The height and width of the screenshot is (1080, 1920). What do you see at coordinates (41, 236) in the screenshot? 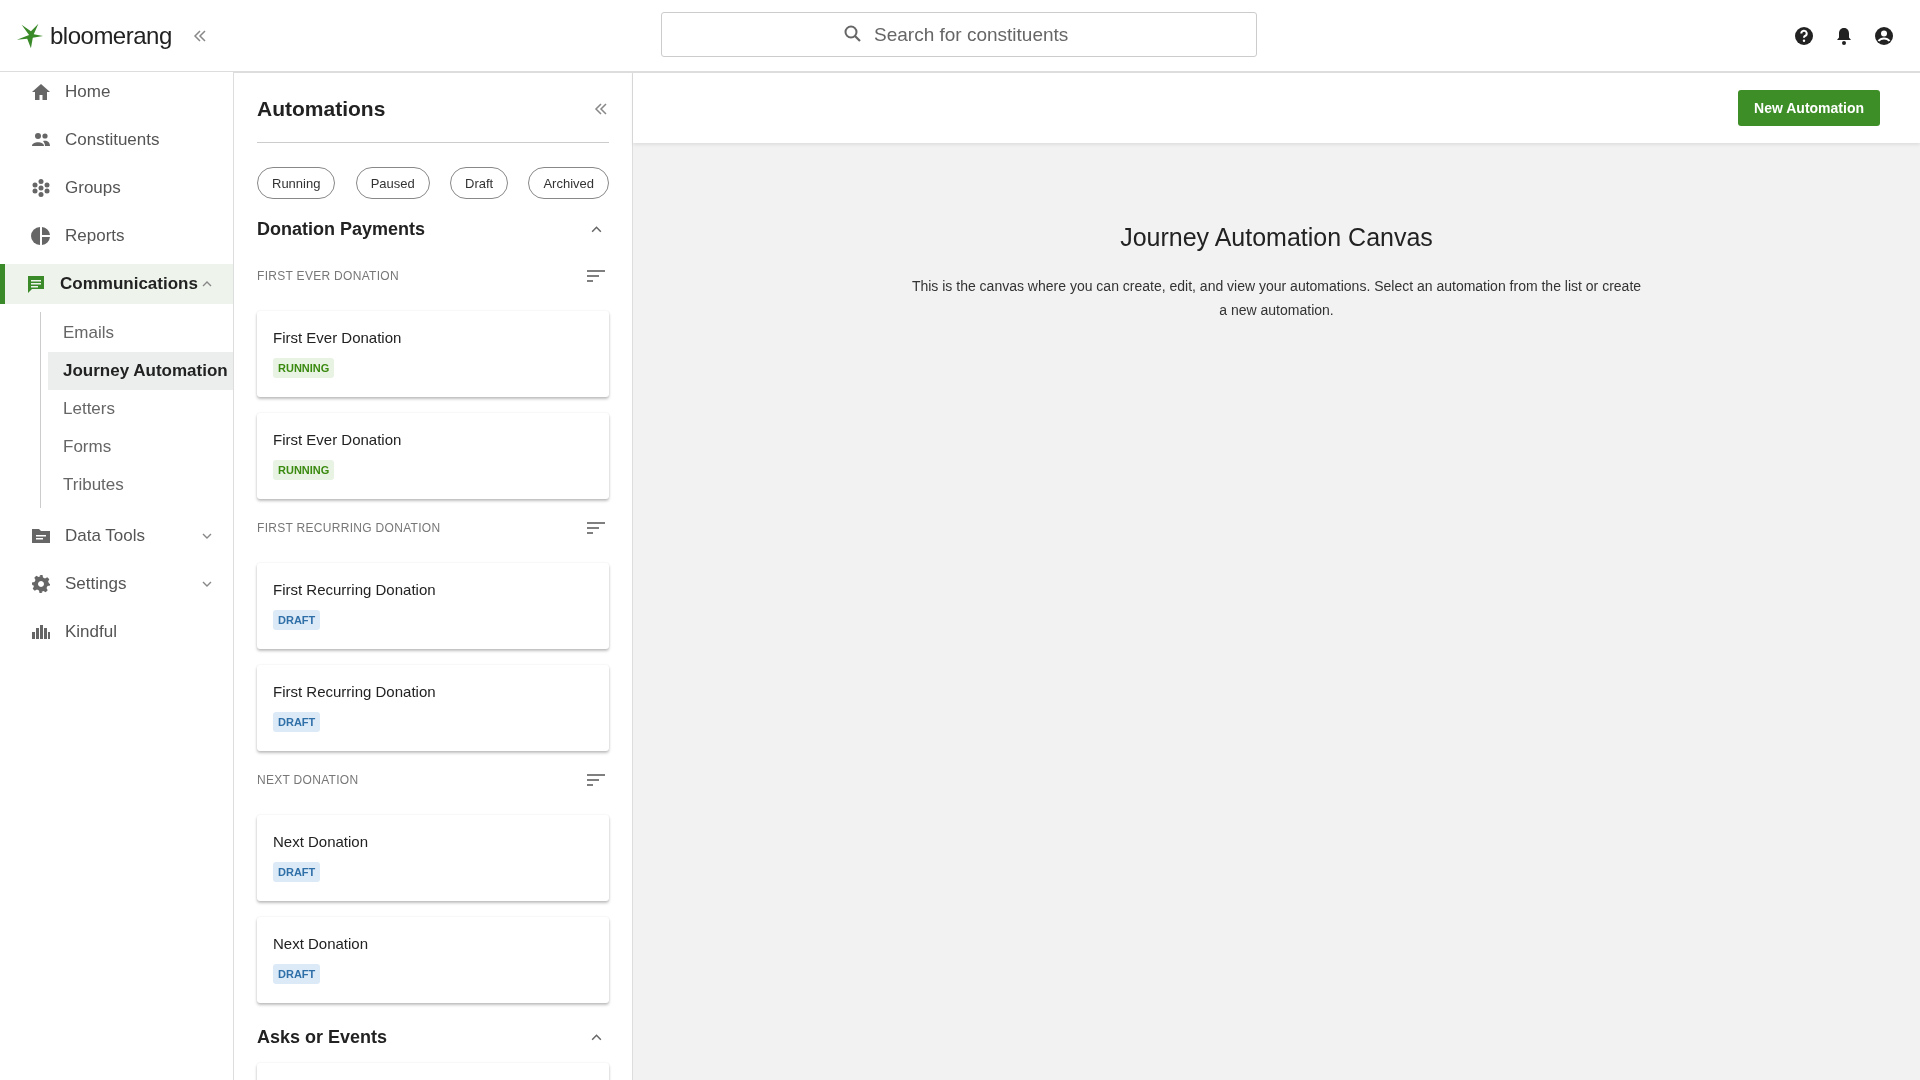
I see `pie-icon` at bounding box center [41, 236].